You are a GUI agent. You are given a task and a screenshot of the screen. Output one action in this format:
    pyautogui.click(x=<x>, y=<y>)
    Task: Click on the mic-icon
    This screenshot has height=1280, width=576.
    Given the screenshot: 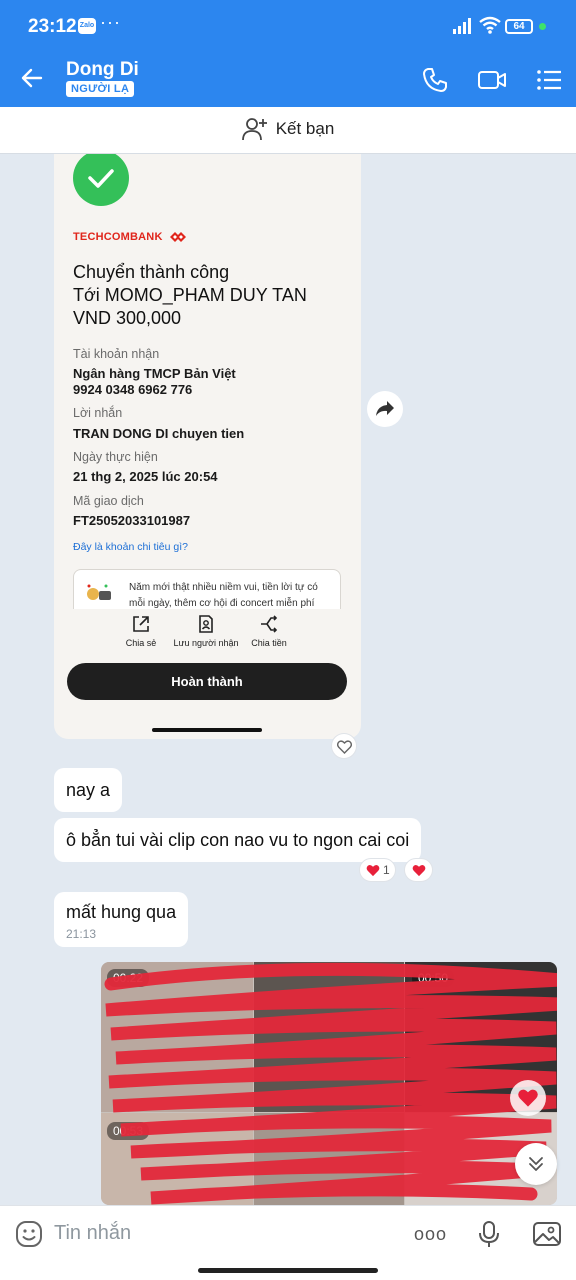 What is the action you would take?
    pyautogui.click(x=489, y=1234)
    